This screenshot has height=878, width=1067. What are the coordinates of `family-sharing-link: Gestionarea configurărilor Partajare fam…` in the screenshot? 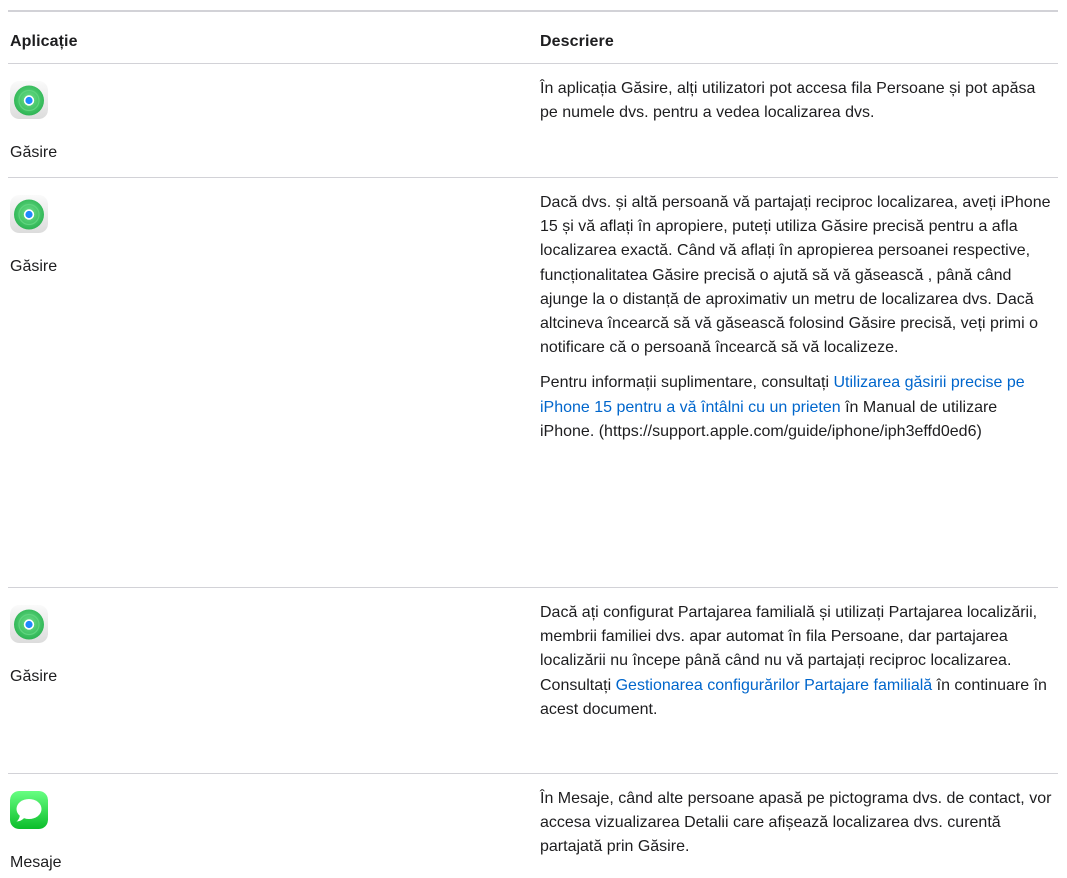 It's located at (774, 685).